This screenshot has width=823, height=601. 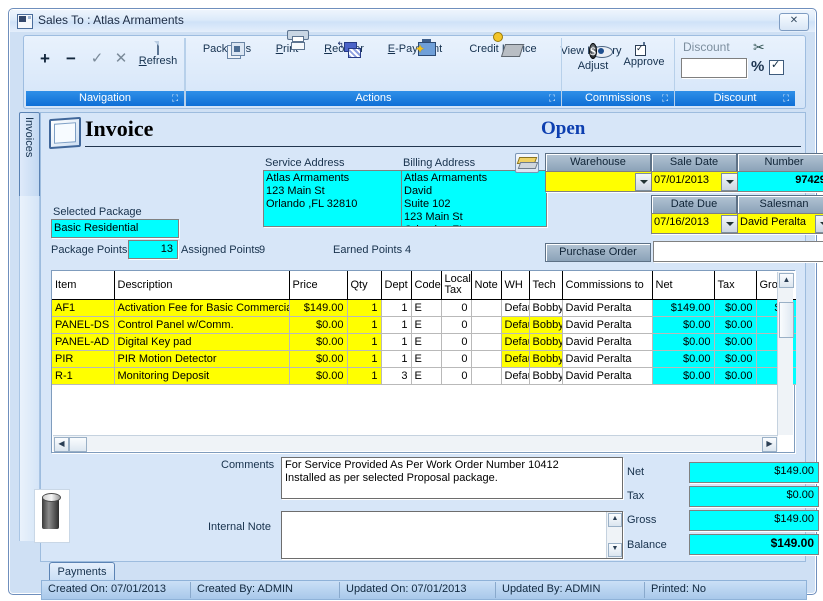 I want to click on cell-item: R-1, so click(x=83, y=376).